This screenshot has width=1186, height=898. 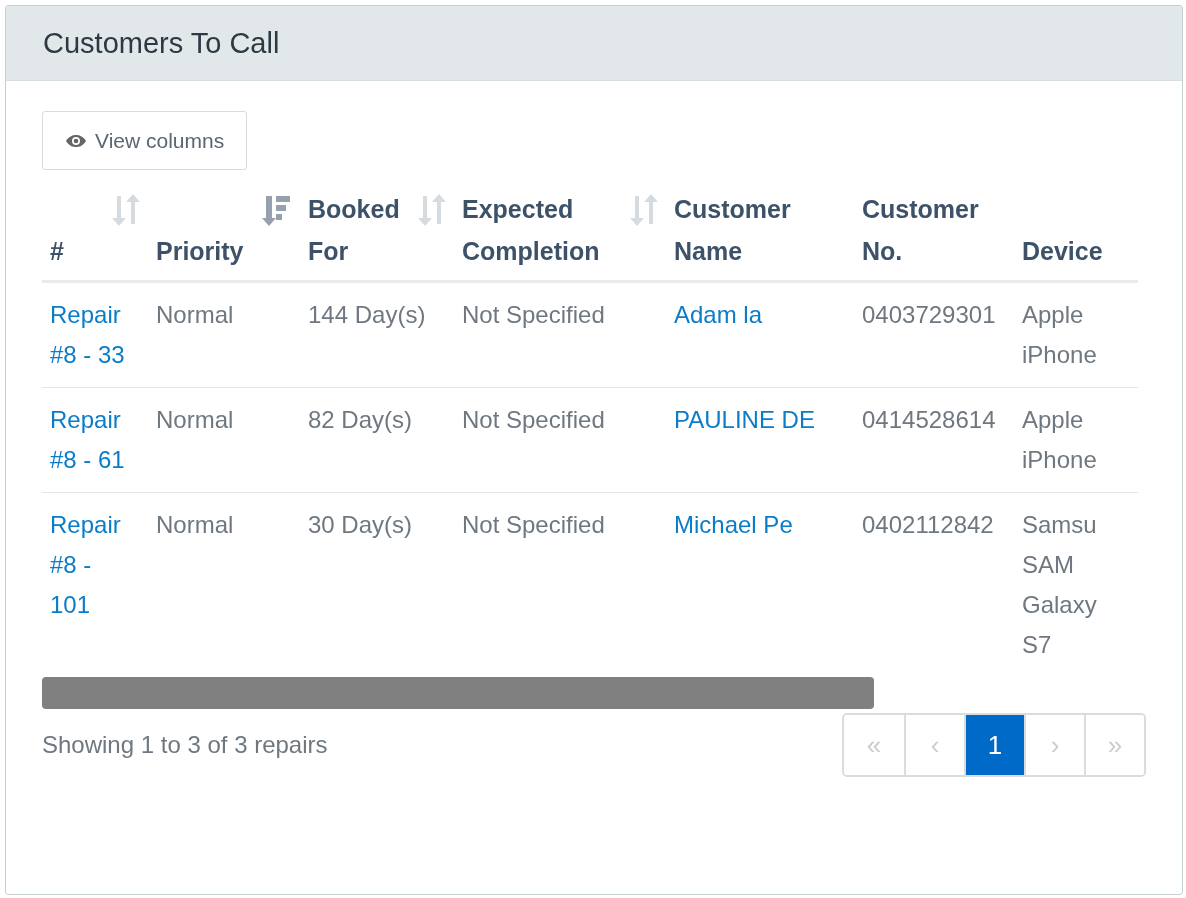 I want to click on customer-name-link: Michael Pe, so click(x=758, y=525).